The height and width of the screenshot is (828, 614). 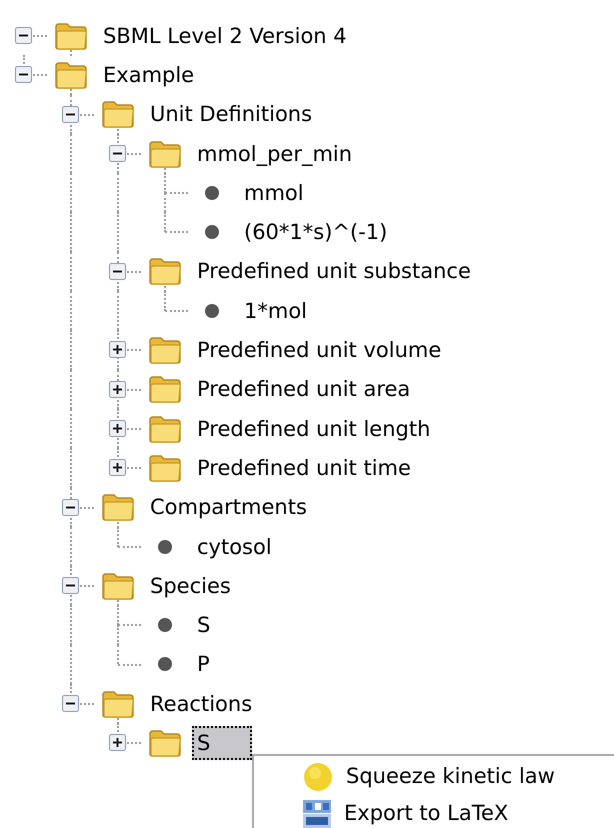 I want to click on menu-item-label: Export to LaTeX, so click(x=426, y=813).